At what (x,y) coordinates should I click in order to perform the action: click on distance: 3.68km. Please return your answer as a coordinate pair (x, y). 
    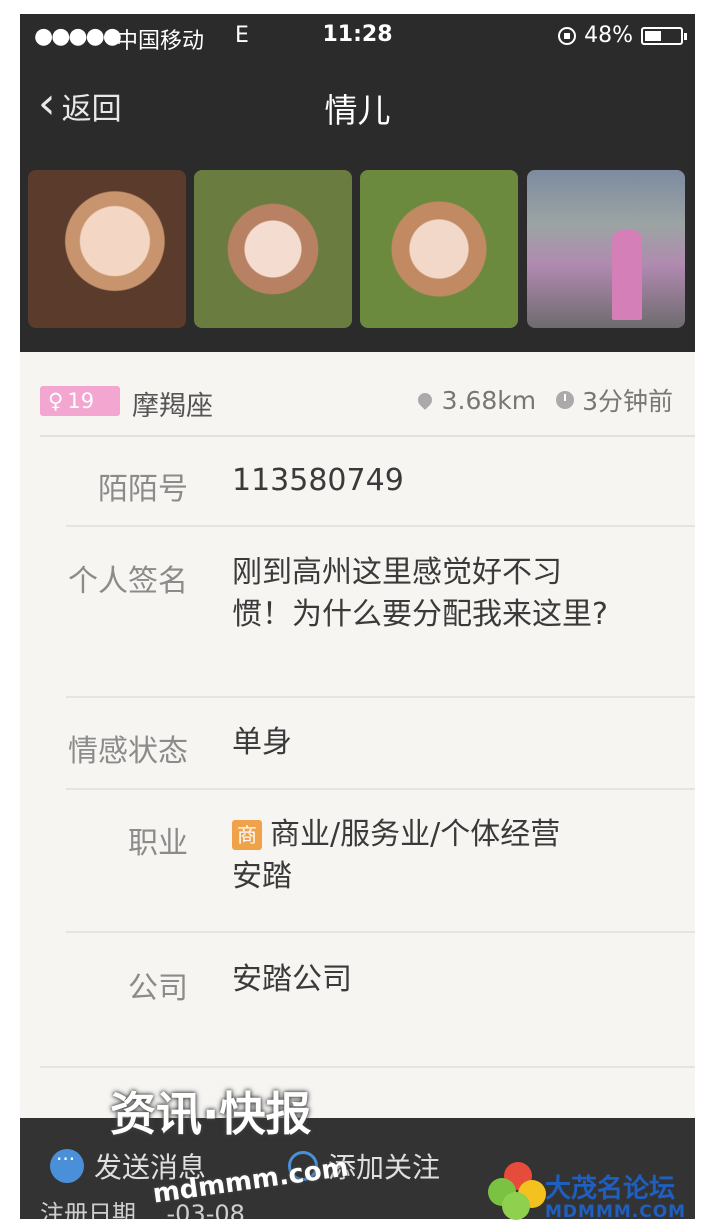
    Looking at the image, I should click on (489, 400).